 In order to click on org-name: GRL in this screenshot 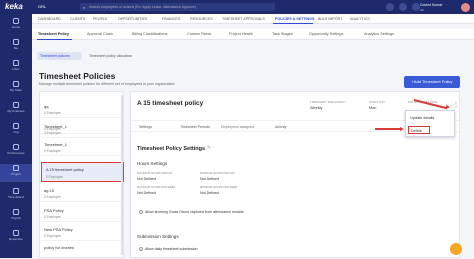, I will do `click(42, 6)`.